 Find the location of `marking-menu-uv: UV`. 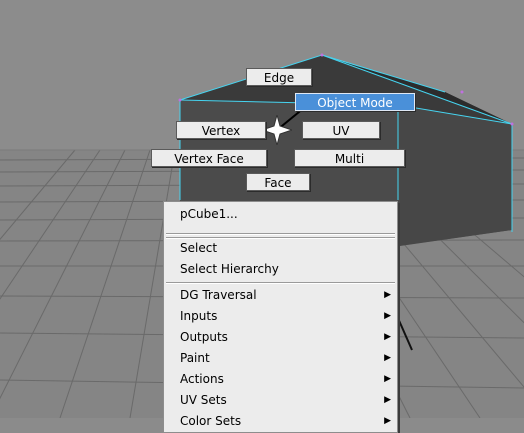

marking-menu-uv: UV is located at coordinates (341, 130).